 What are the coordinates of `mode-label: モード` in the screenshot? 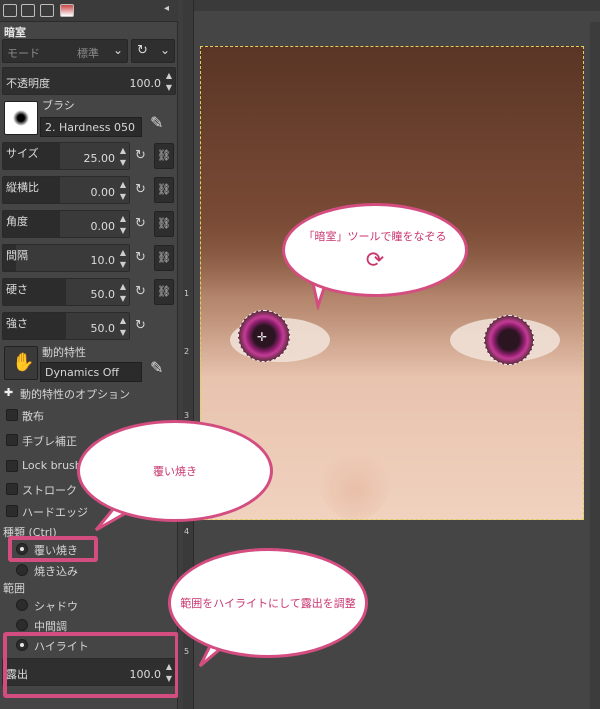 It's located at (23, 53).